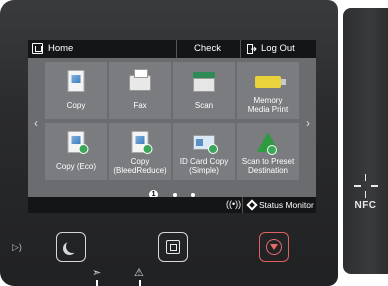  I want to click on tile-label: ID Card Copy (Simple), so click(204, 166).